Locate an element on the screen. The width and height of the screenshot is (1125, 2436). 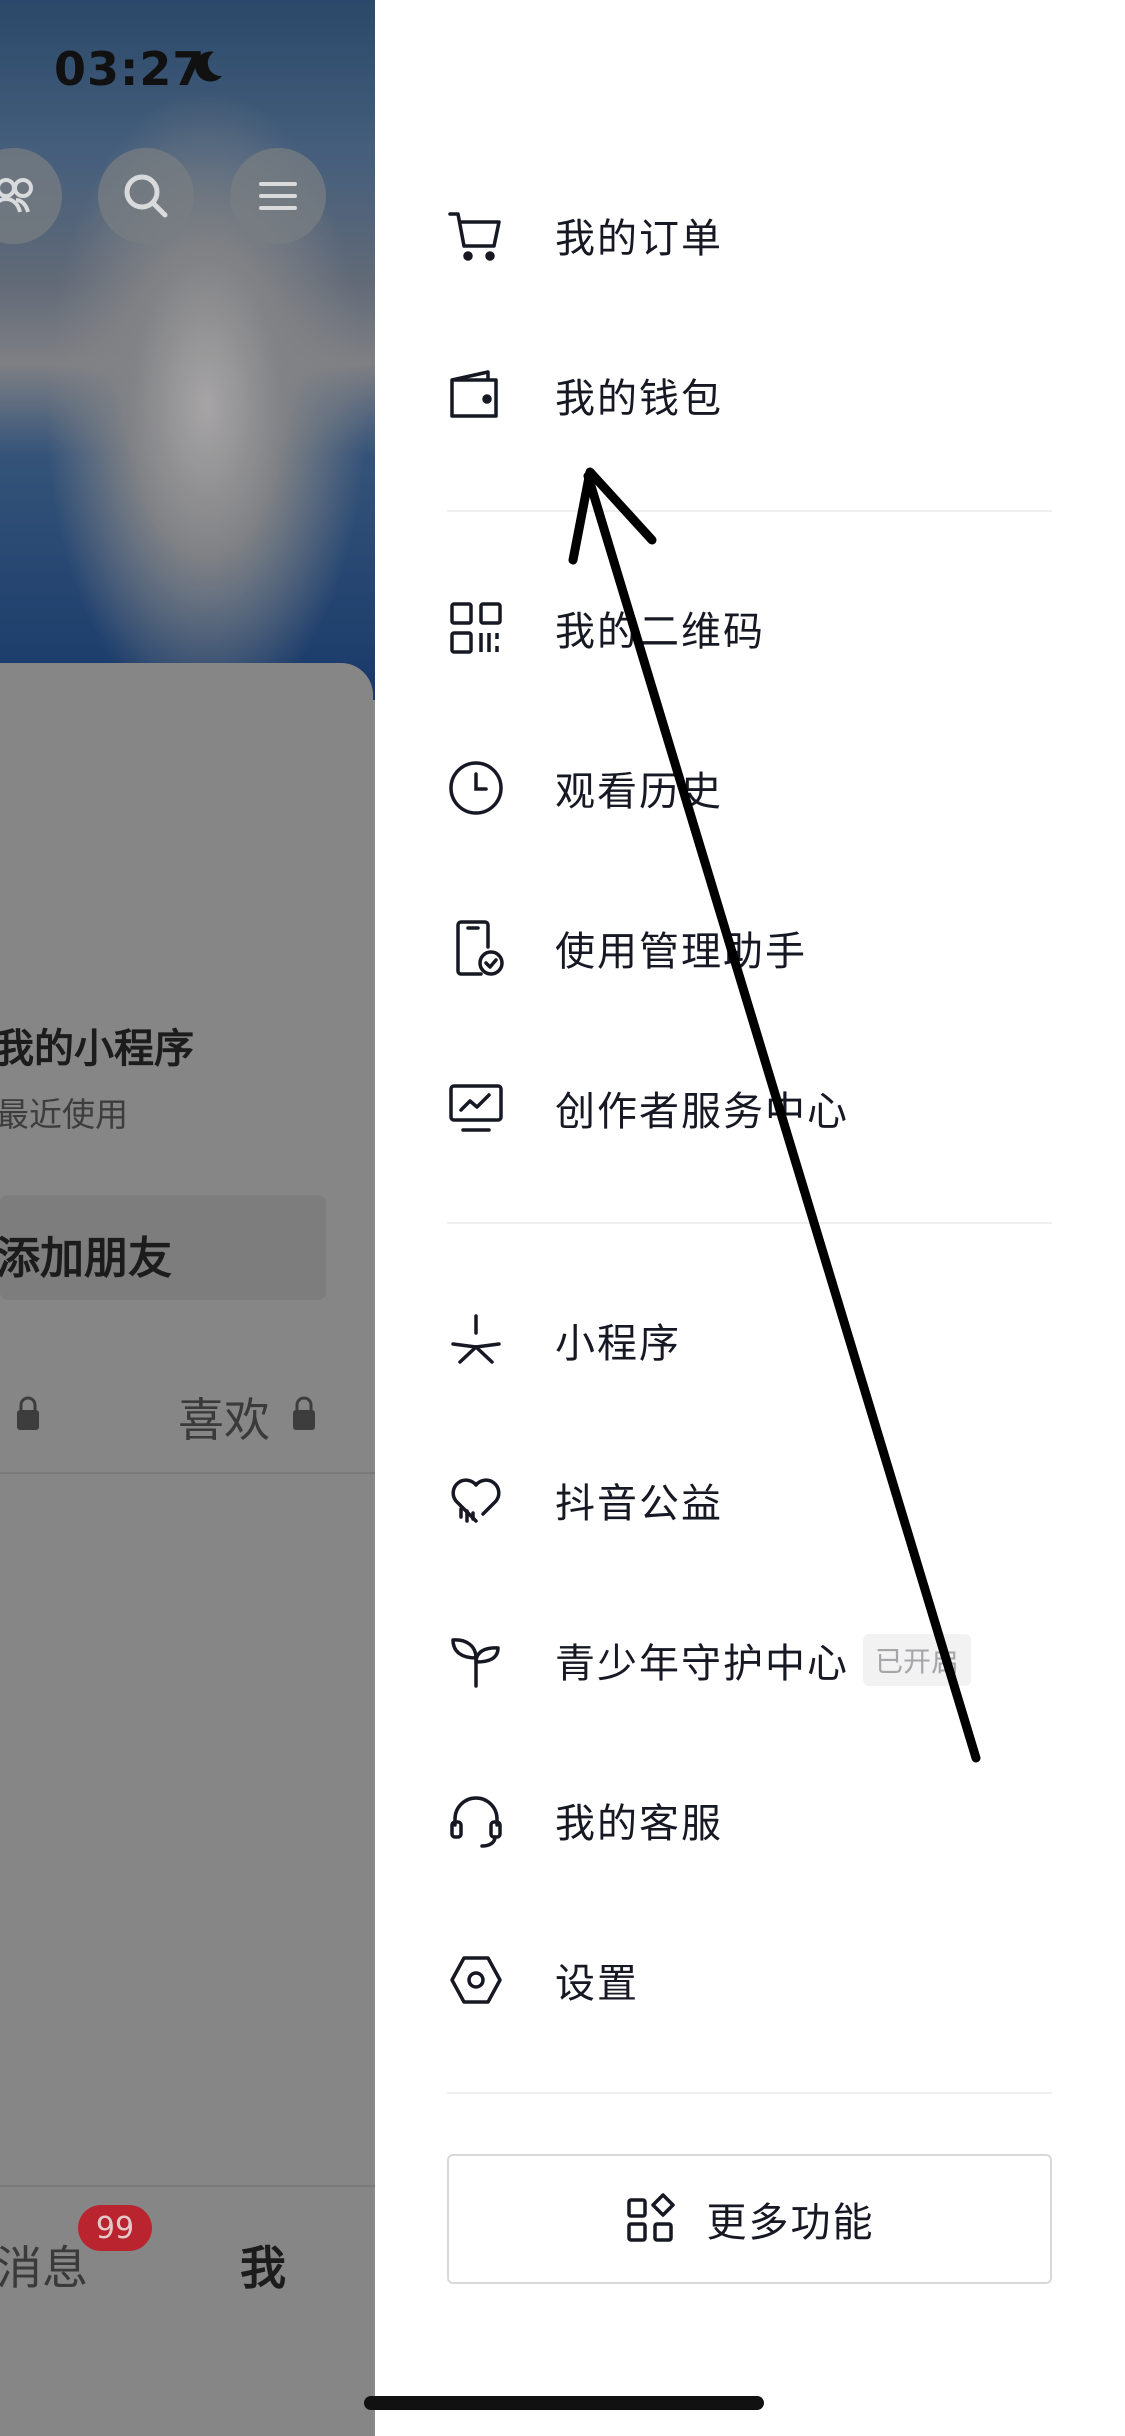
home-indicator is located at coordinates (564, 2403).